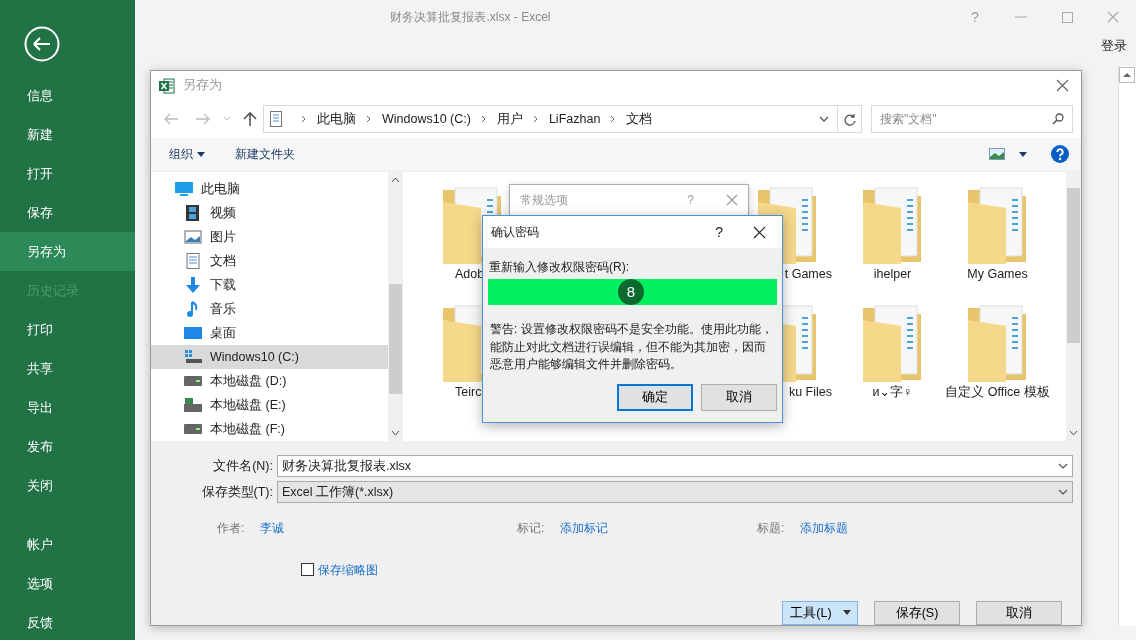 This screenshot has width=1136, height=640. Describe the element at coordinates (193, 405) in the screenshot. I see `network-drive-icon` at that location.